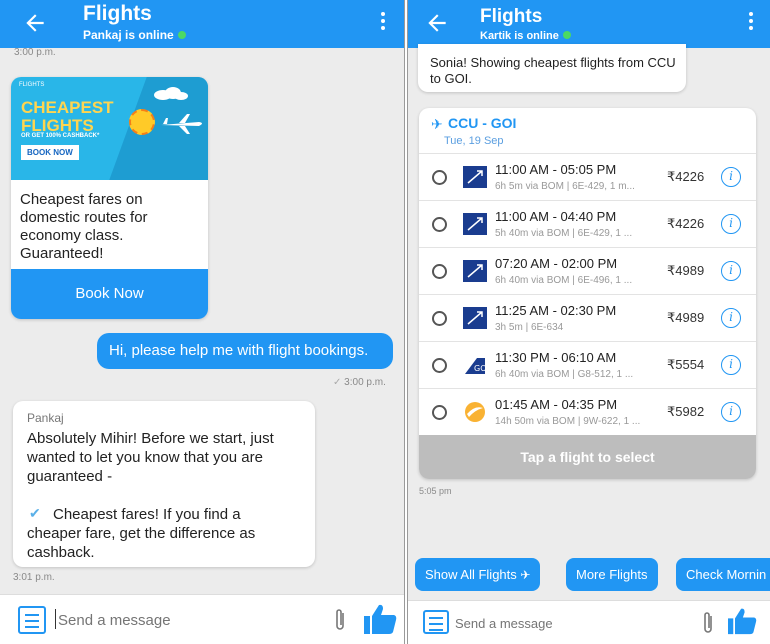 The width and height of the screenshot is (770, 644). What do you see at coordinates (32, 85) in the screenshot?
I see `promo-banner-brand: FLIGHTS` at bounding box center [32, 85].